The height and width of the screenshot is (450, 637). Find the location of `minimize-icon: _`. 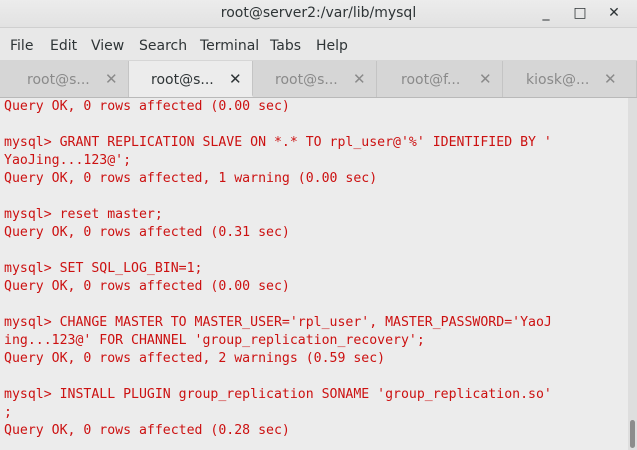

minimize-icon: _ is located at coordinates (546, 13).